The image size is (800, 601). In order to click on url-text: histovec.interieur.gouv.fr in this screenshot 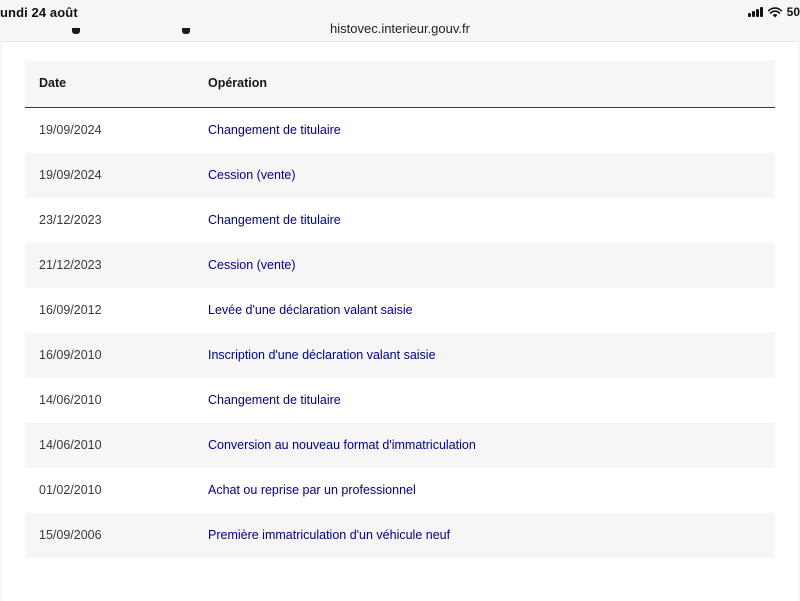, I will do `click(400, 28)`.